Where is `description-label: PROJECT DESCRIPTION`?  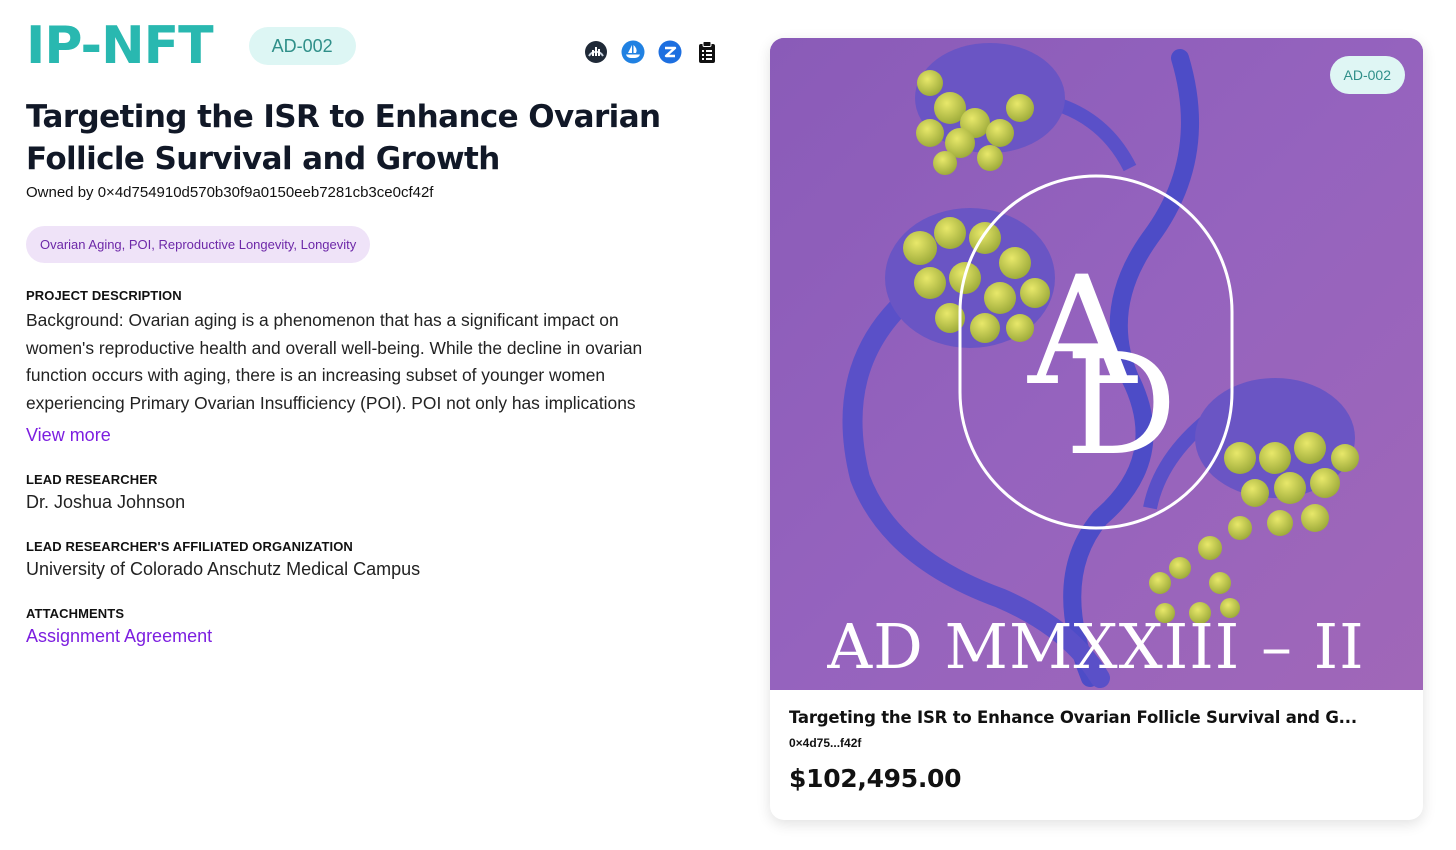
description-label: PROJECT DESCRIPTION is located at coordinates (104, 295).